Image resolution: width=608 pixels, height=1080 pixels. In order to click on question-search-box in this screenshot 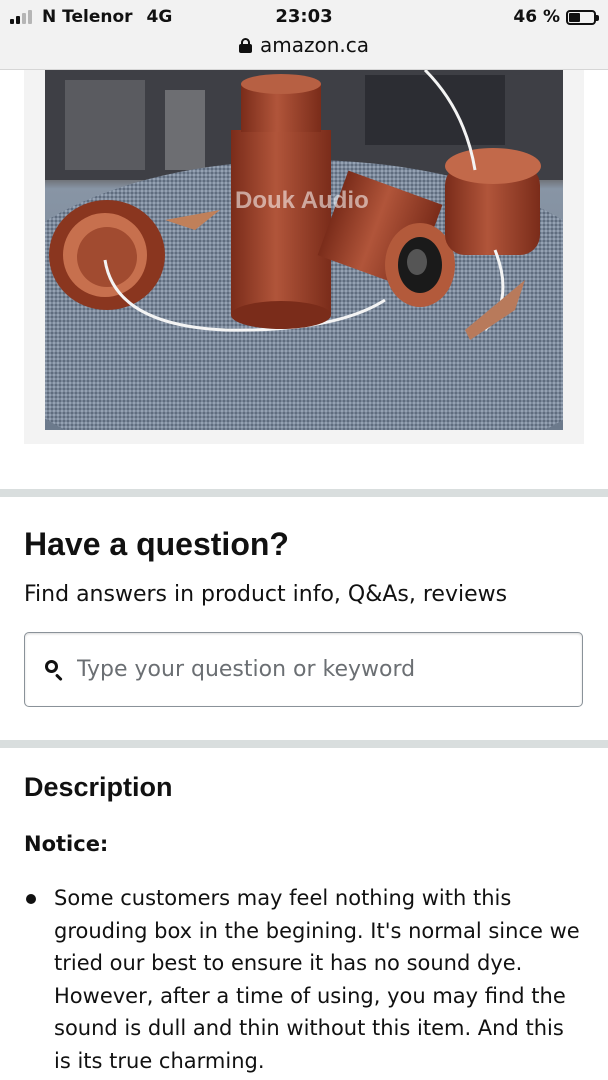, I will do `click(303, 669)`.